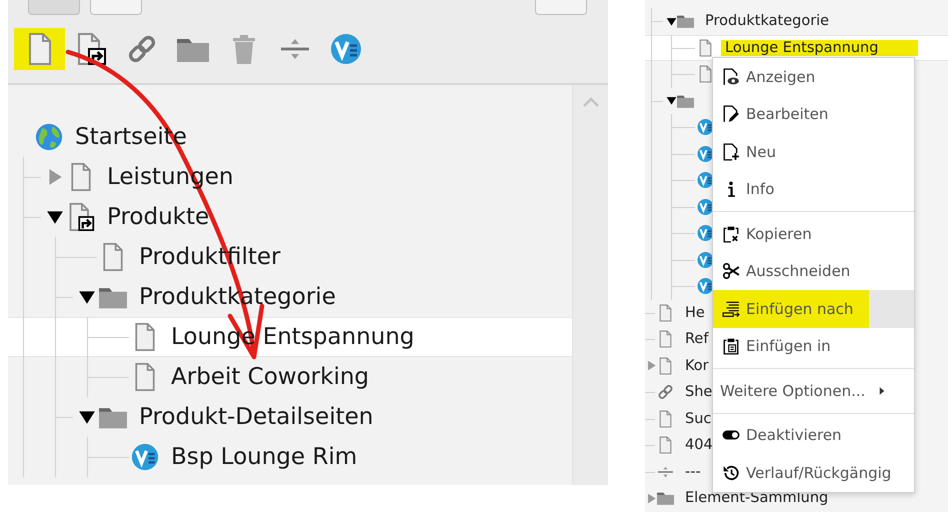 The image size is (948, 512). Describe the element at coordinates (698, 418) in the screenshot. I see `tree-item-label: Suc` at that location.